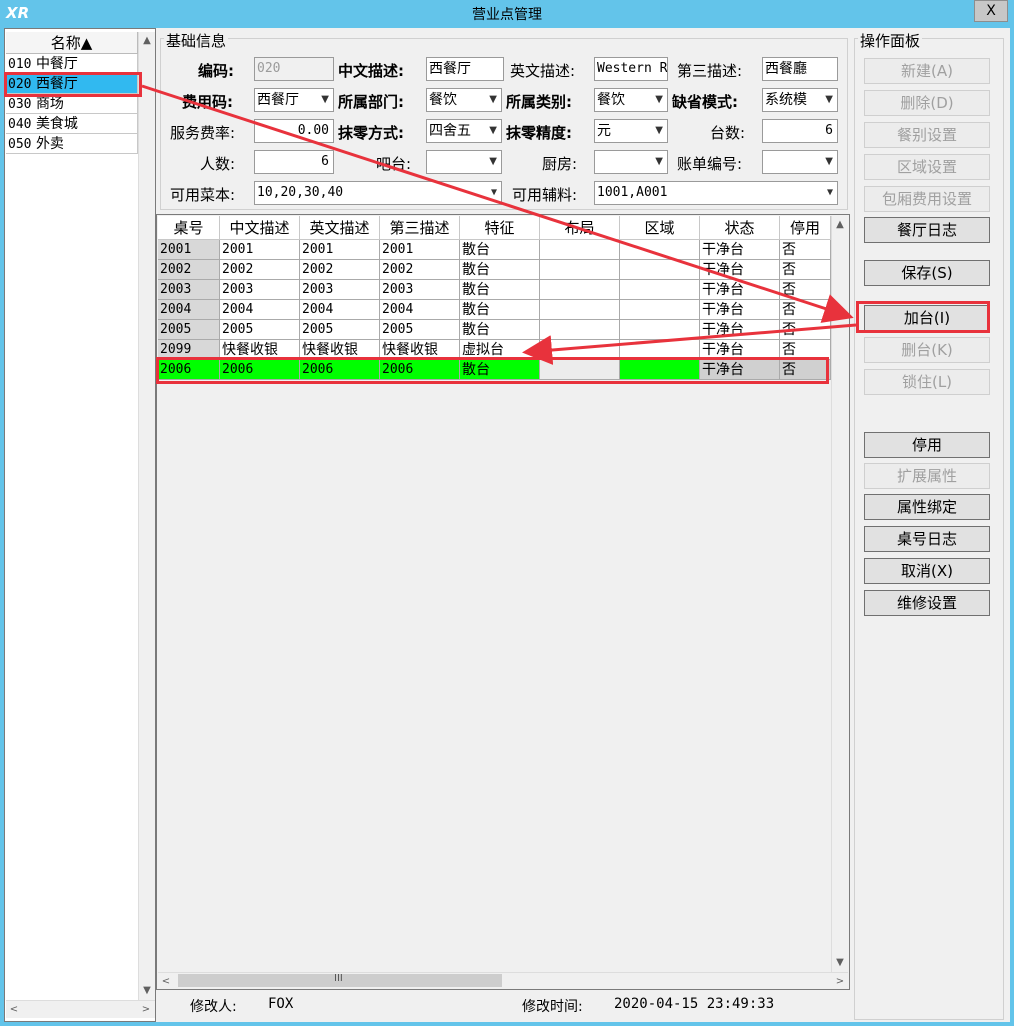 Image resolution: width=1014 pixels, height=1026 pixels. I want to click on cell-table-no: 2004, so click(189, 310).